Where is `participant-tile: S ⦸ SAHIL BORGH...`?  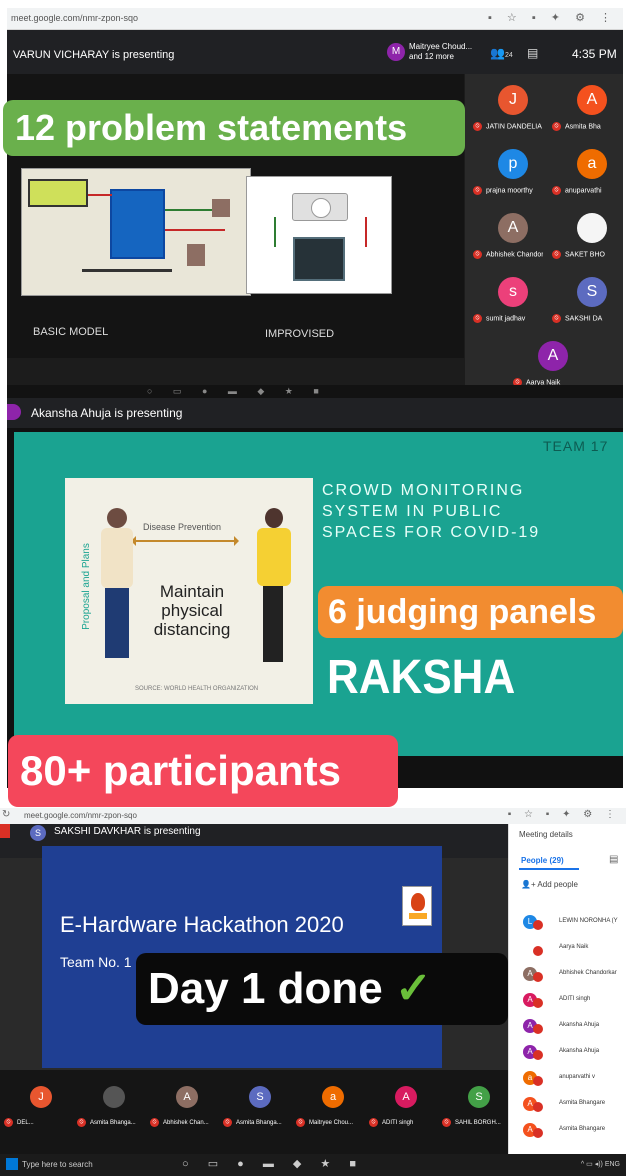 participant-tile: S ⦸ SAHIL BORGH... is located at coordinates (476, 1110).